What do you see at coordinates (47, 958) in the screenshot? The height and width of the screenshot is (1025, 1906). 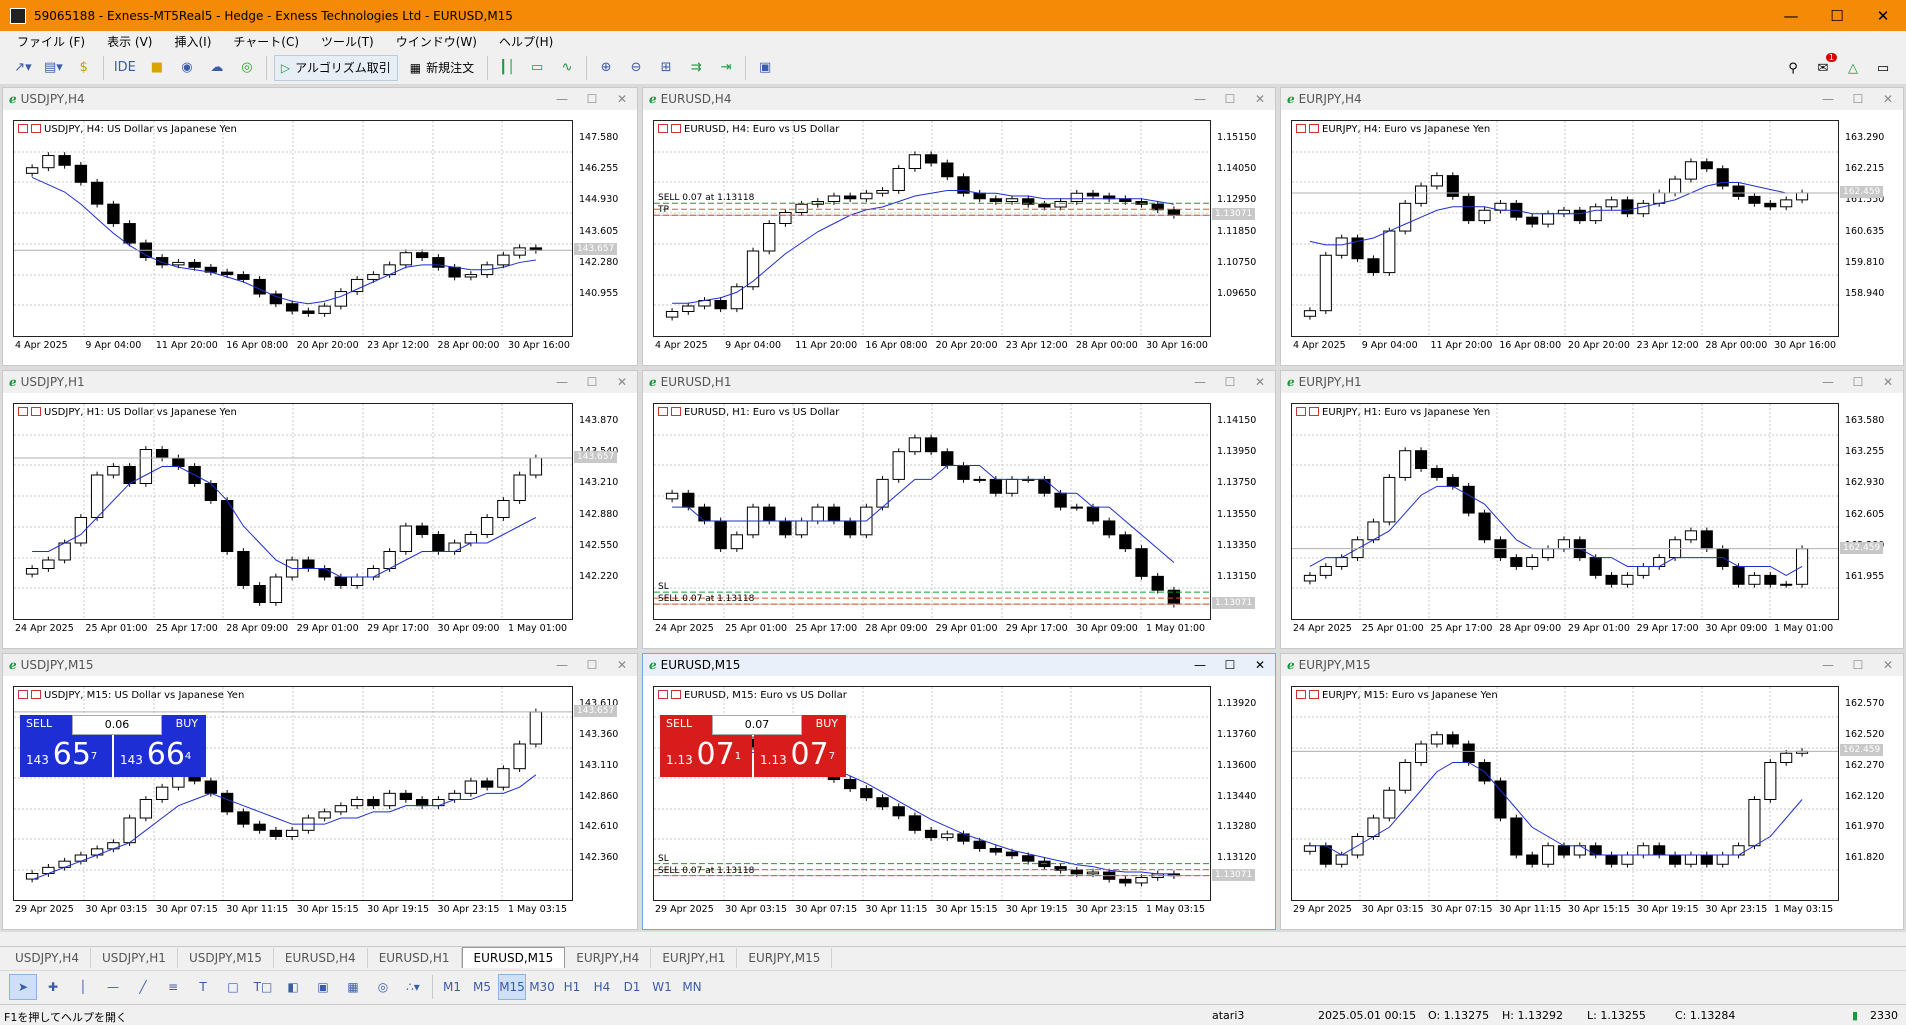 I see `chart-tab: USDJPY,H4` at bounding box center [47, 958].